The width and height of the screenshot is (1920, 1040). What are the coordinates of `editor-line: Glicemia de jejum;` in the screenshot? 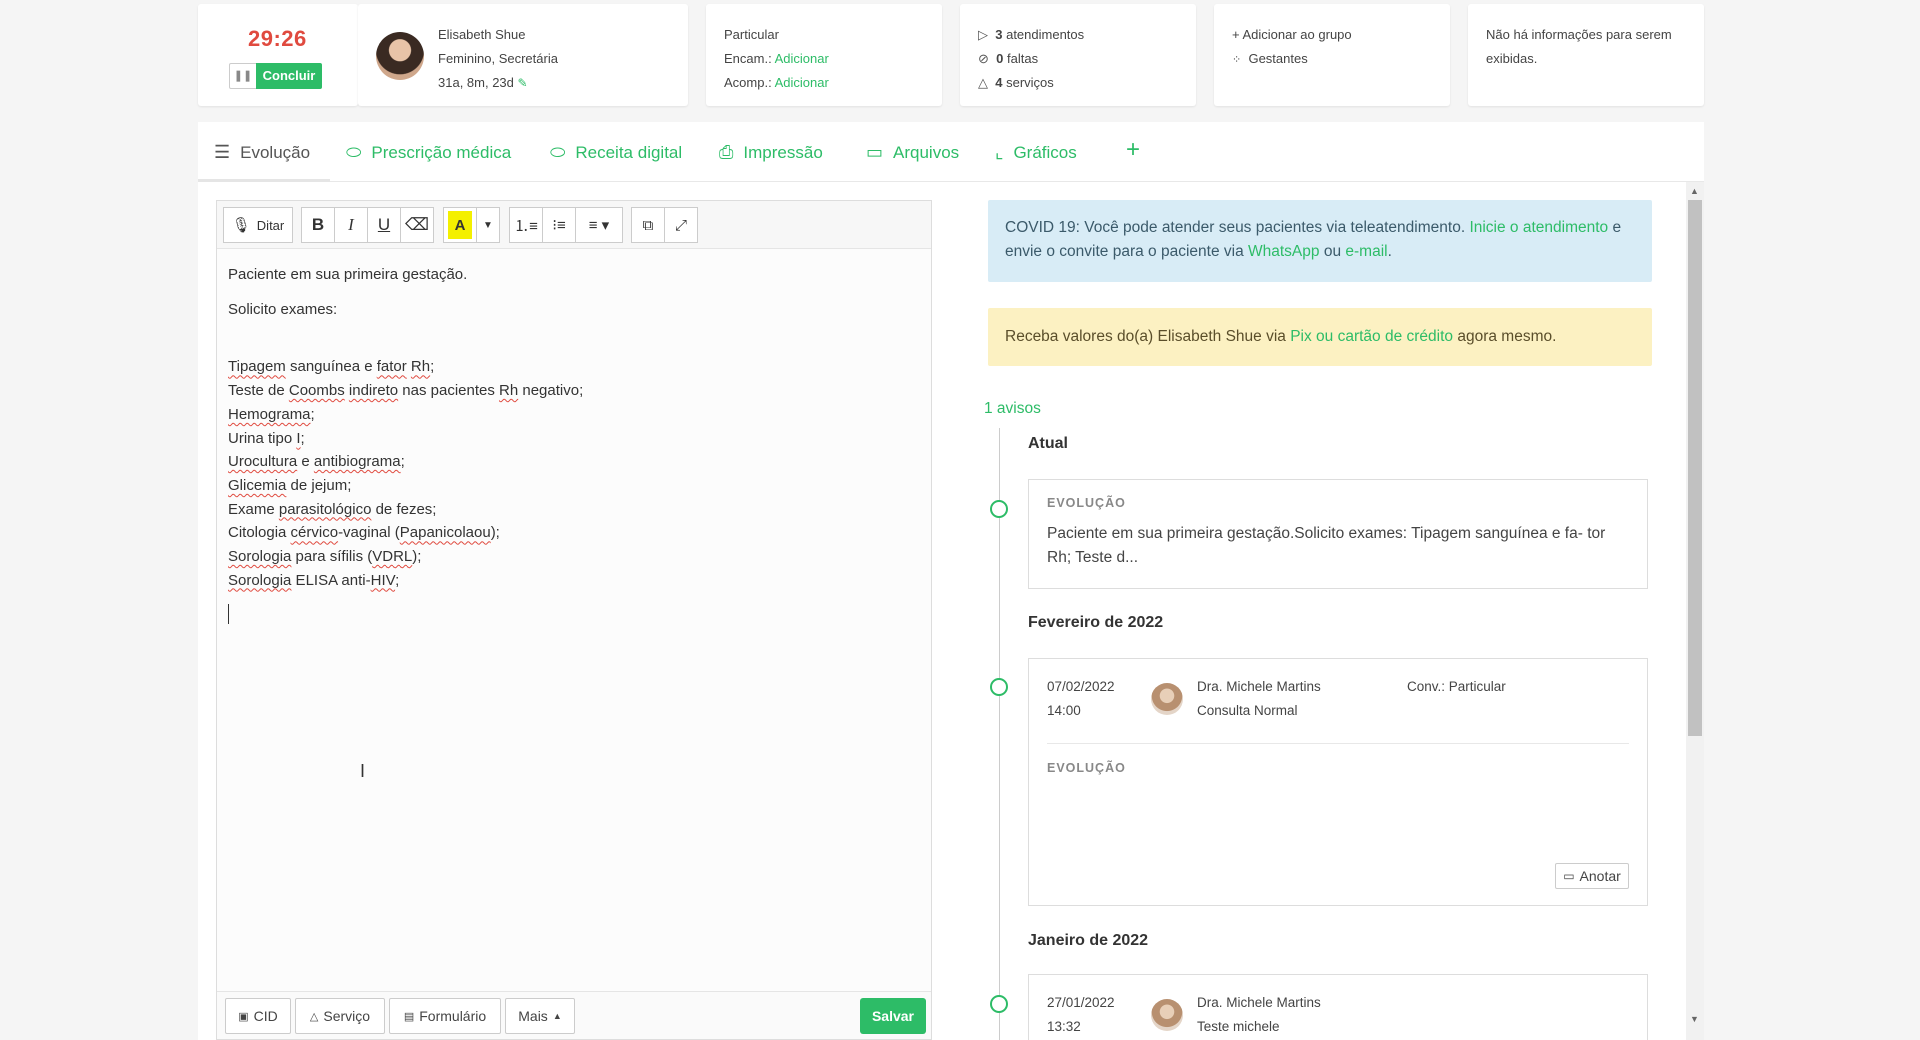 It's located at (290, 485).